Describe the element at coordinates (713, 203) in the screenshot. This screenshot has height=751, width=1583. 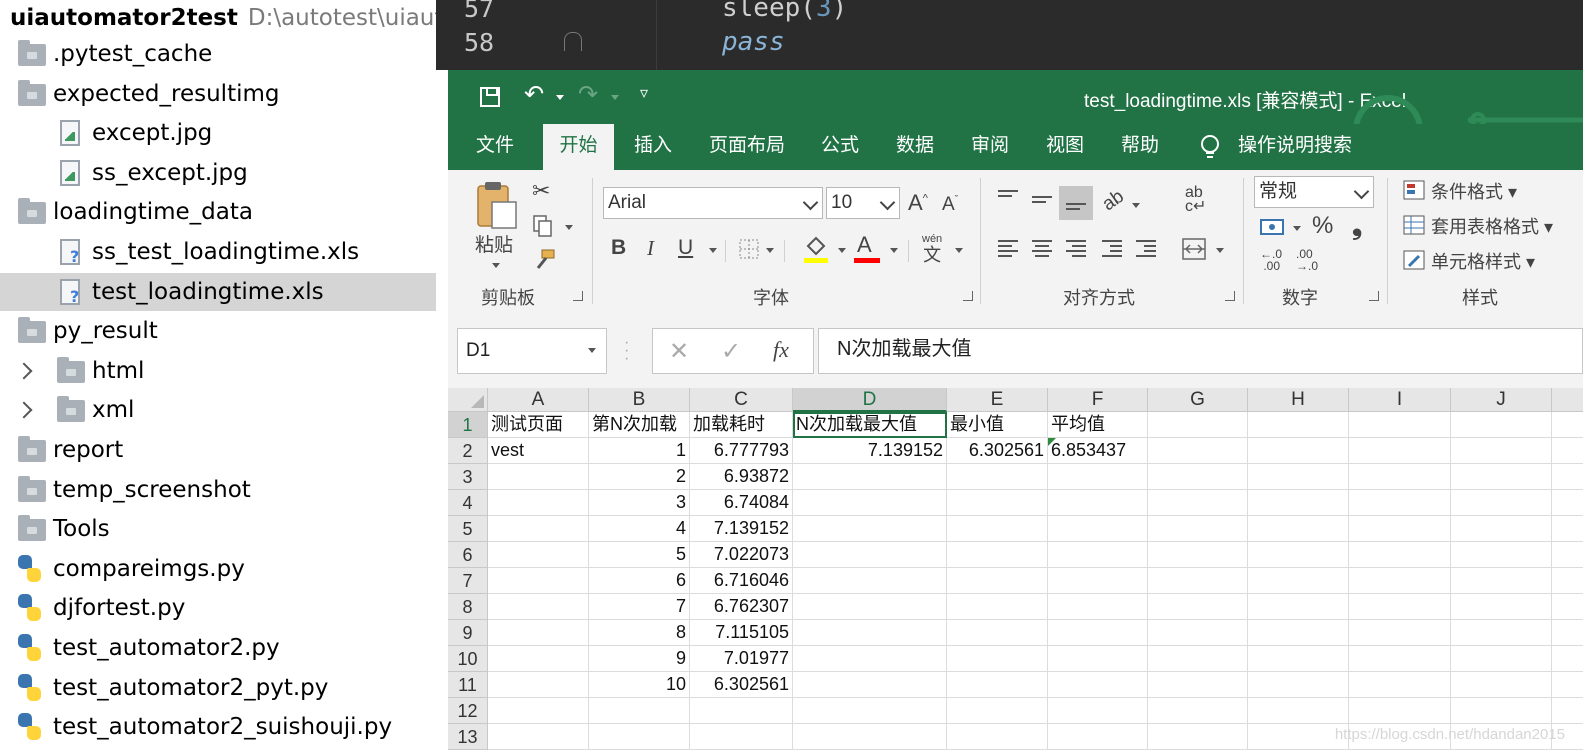
I see `font-name-select: Arial` at that location.